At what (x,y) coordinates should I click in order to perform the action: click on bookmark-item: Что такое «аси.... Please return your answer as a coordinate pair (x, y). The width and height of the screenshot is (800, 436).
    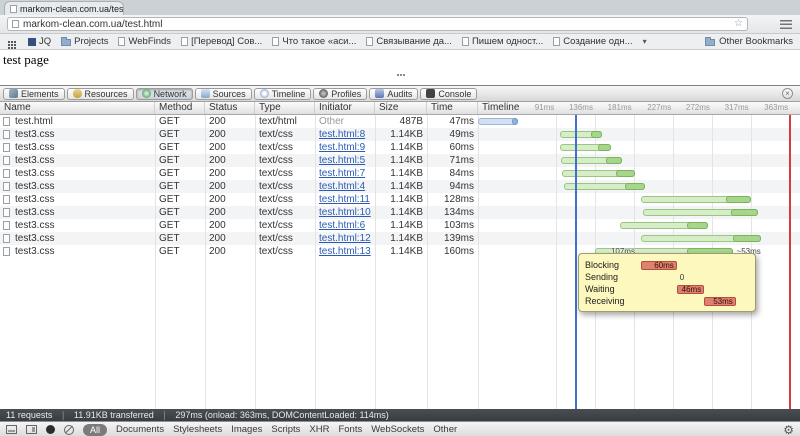
    Looking at the image, I should click on (314, 41).